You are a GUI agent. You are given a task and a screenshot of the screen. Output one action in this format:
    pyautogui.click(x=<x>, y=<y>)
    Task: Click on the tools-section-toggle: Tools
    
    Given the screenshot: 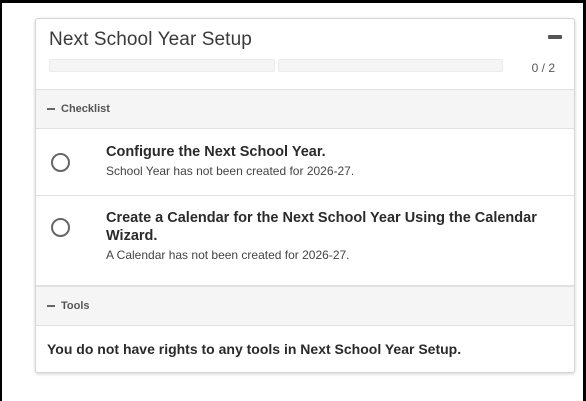 What is the action you would take?
    pyautogui.click(x=305, y=306)
    